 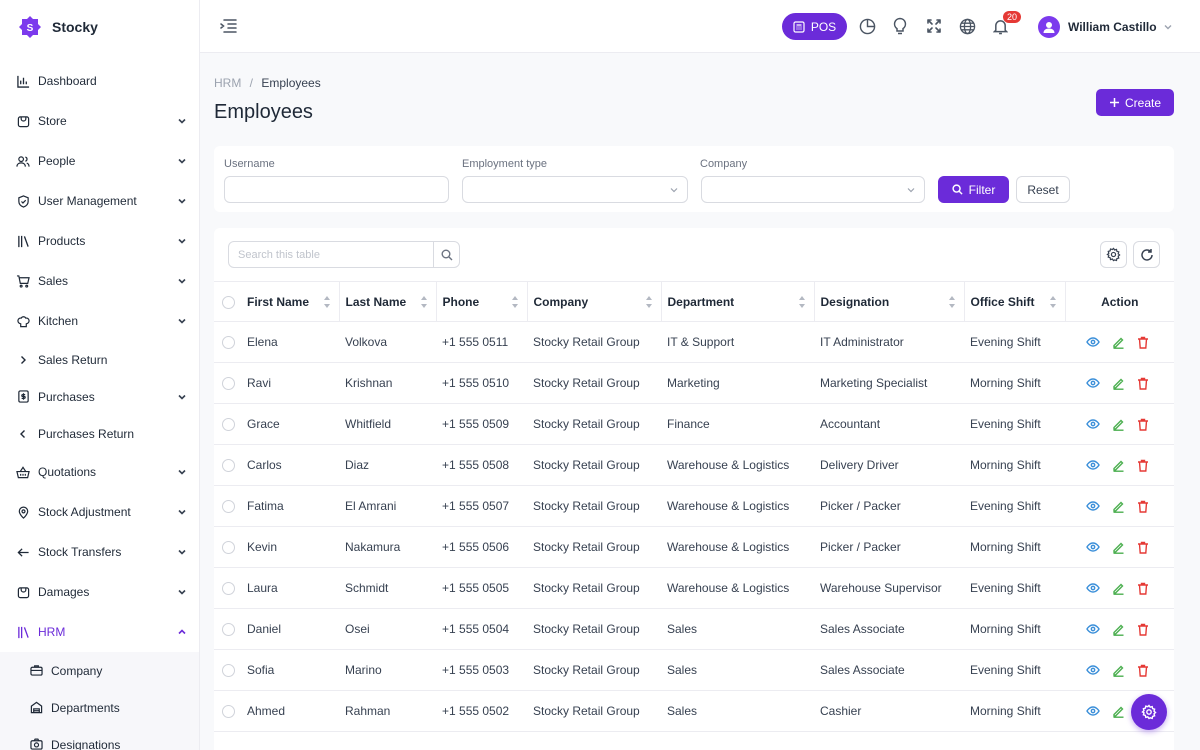 What do you see at coordinates (290, 301) in the screenshot?
I see `column-first-name: First Name` at bounding box center [290, 301].